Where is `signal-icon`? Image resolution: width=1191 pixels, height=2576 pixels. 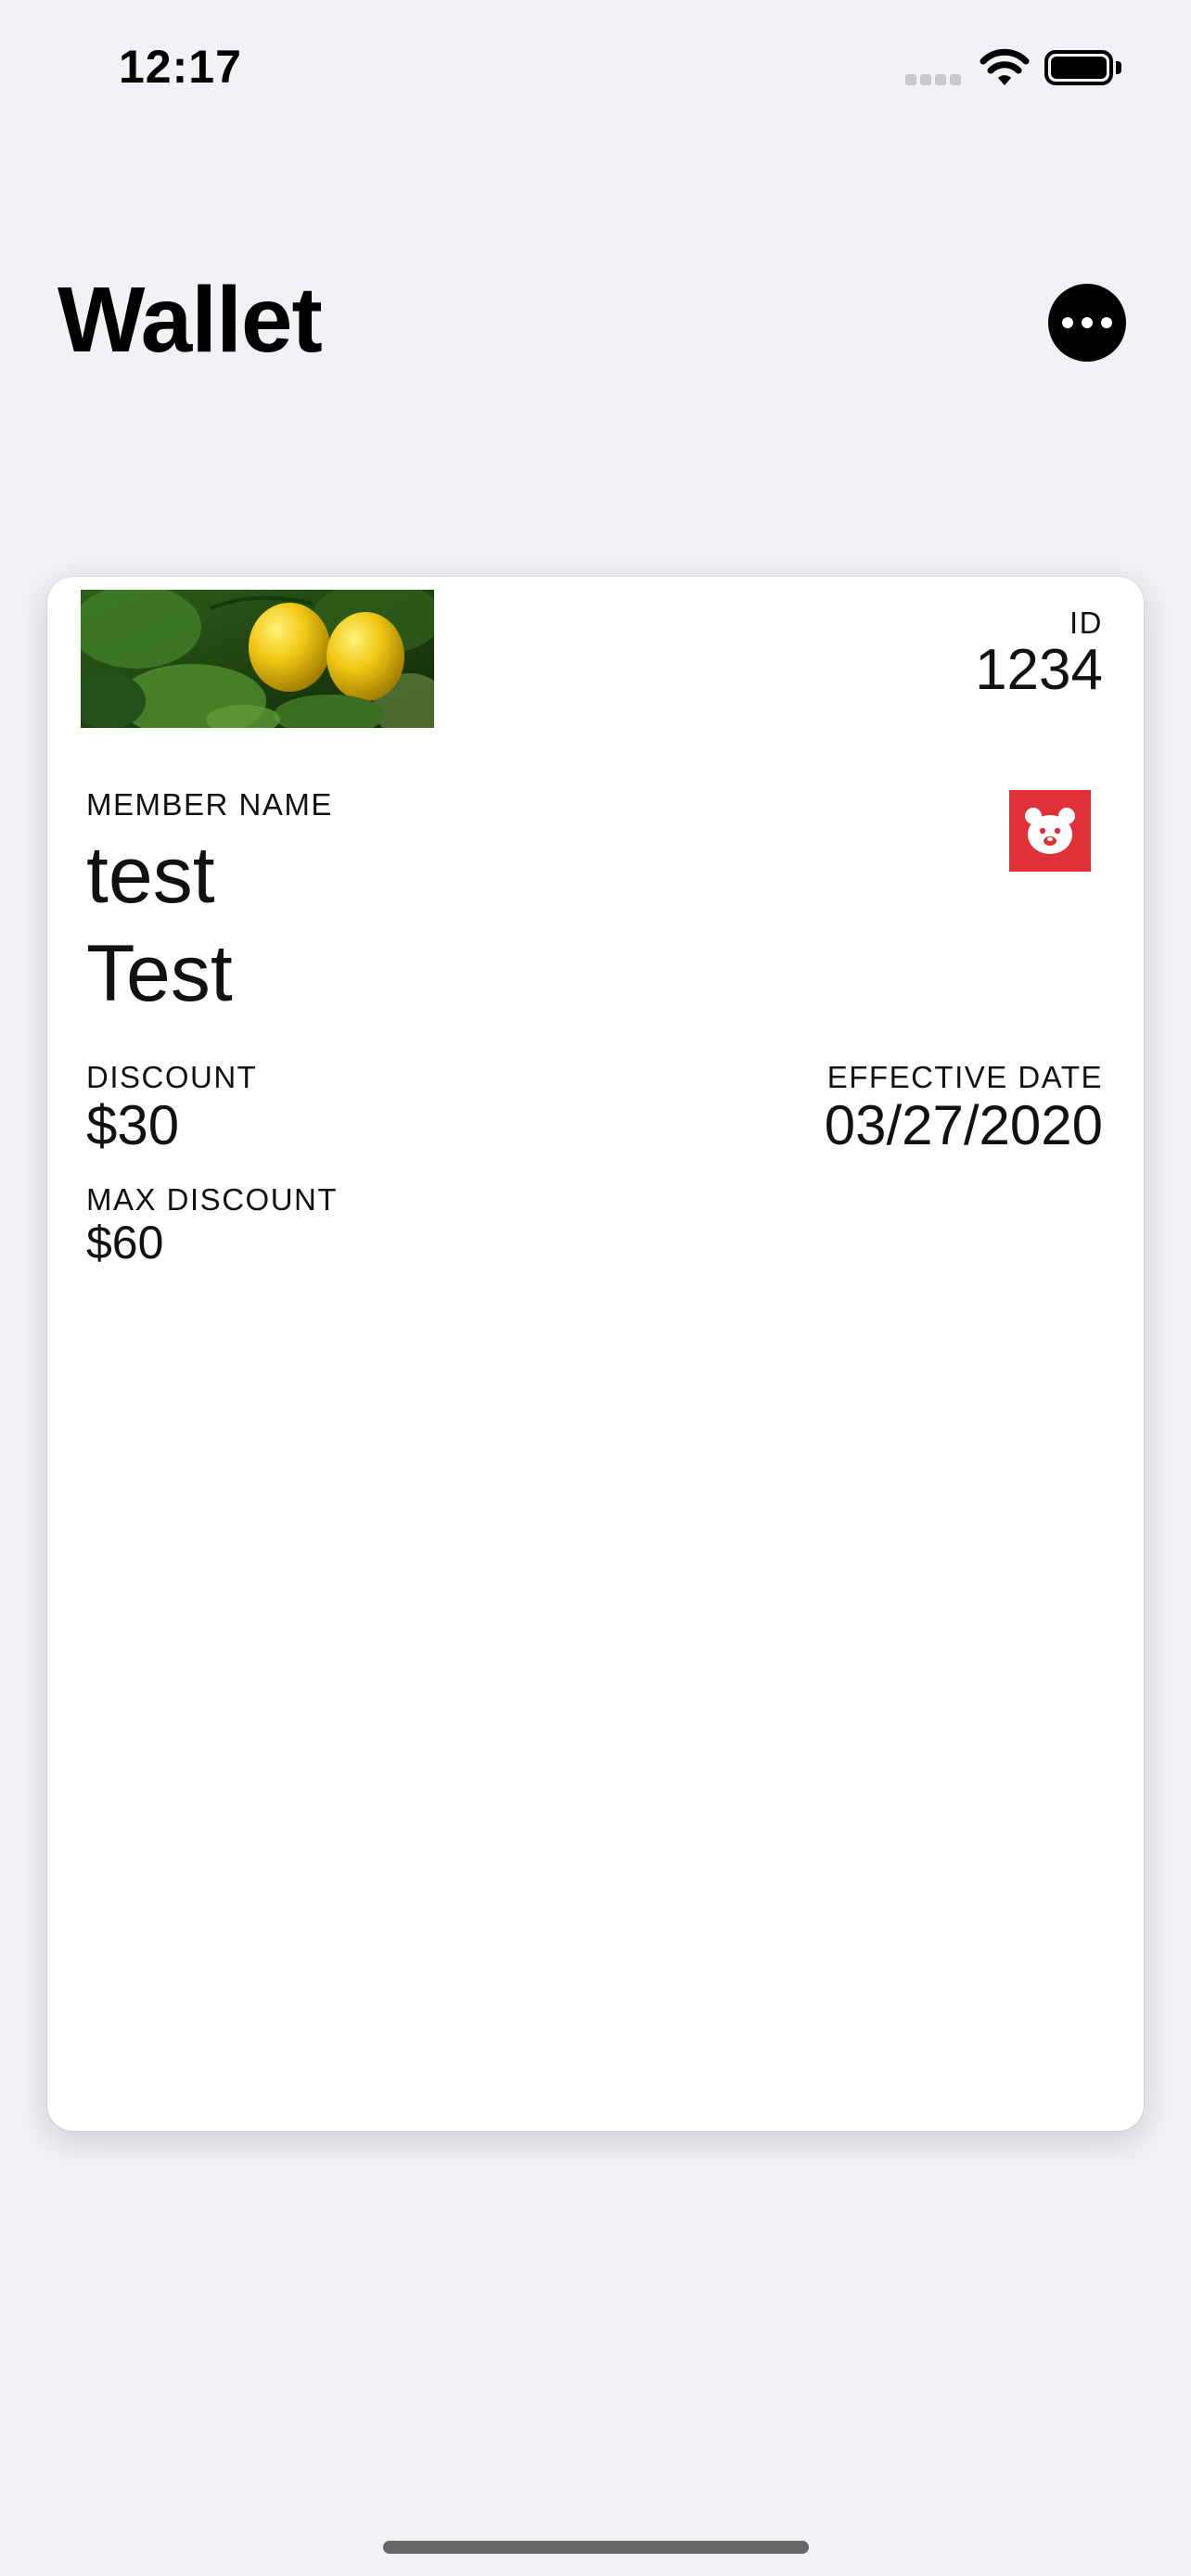 signal-icon is located at coordinates (934, 79).